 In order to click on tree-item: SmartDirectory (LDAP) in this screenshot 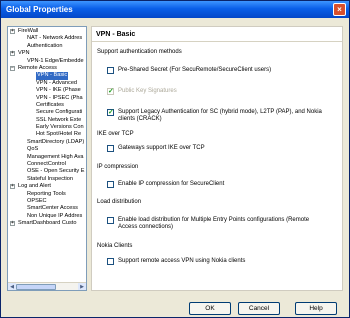, I will do `click(47, 142)`.